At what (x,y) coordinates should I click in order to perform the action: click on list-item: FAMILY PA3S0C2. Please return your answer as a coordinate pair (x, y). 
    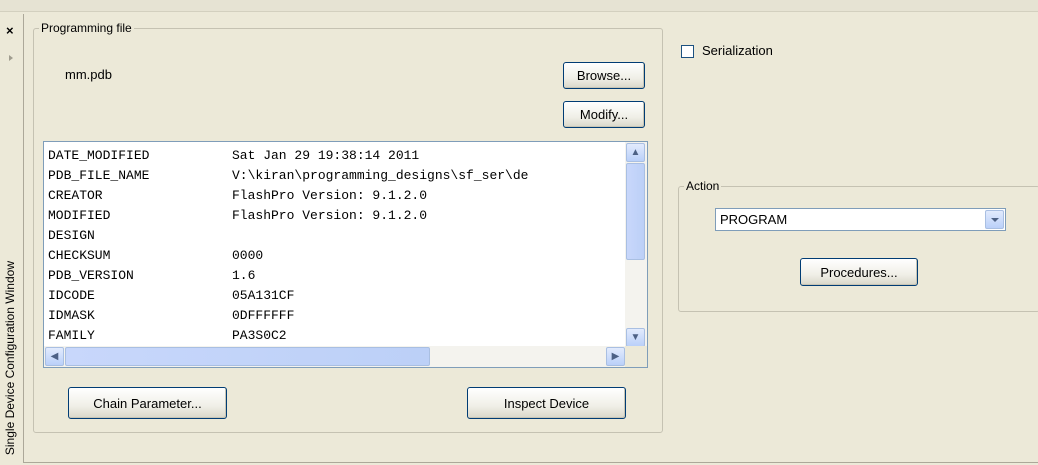
    Looking at the image, I should click on (335, 336).